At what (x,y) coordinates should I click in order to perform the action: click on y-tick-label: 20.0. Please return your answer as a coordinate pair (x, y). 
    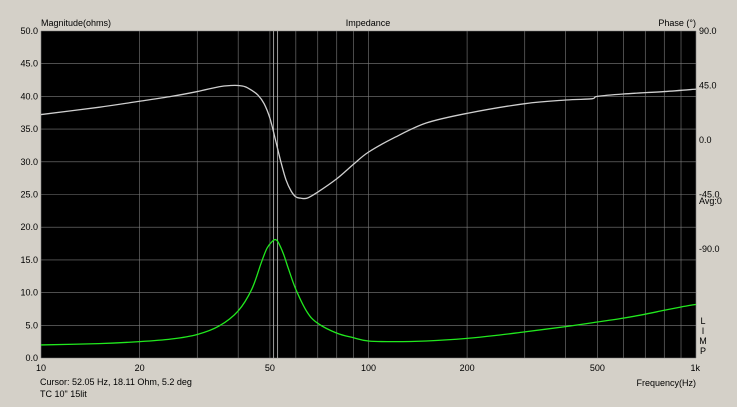
    Looking at the image, I should click on (29, 227).